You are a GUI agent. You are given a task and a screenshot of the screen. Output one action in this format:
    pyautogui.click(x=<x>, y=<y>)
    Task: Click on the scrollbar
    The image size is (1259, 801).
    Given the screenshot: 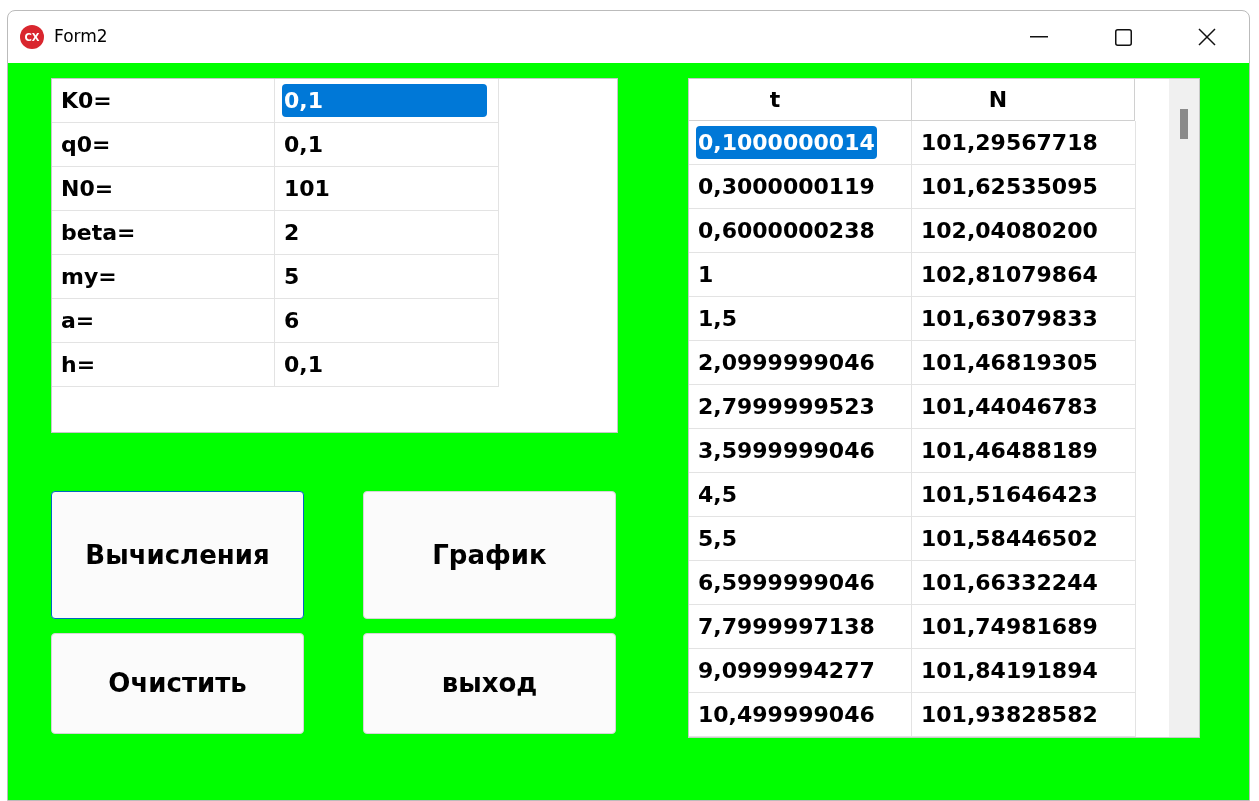 What is the action you would take?
    pyautogui.click(x=1184, y=408)
    